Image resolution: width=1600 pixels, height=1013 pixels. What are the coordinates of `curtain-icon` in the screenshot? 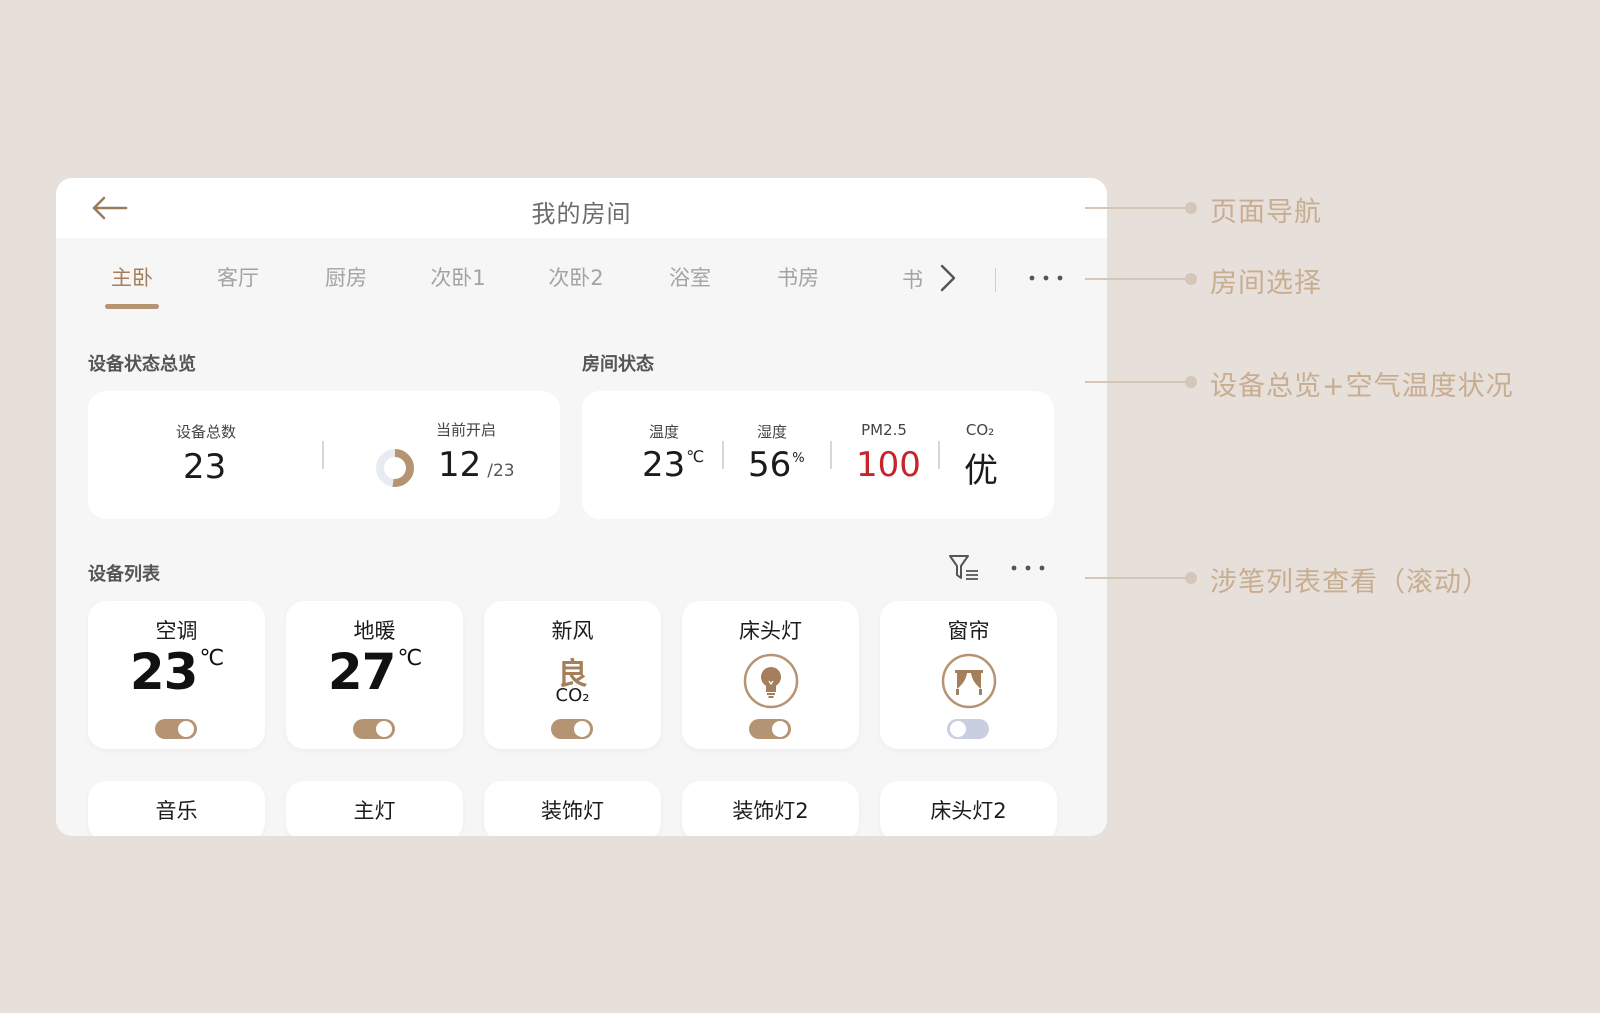 It's located at (969, 681).